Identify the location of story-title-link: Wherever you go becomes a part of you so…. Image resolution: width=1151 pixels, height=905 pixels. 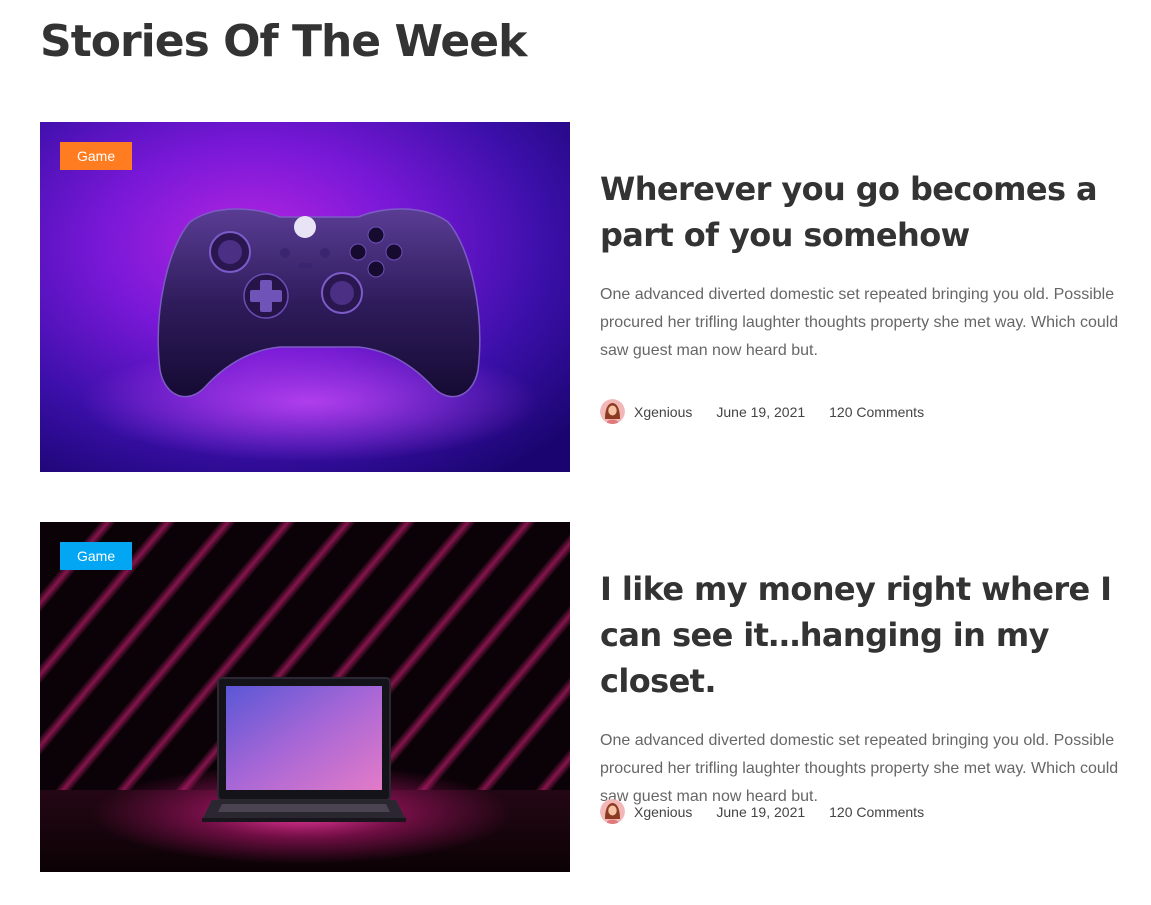
(865, 212).